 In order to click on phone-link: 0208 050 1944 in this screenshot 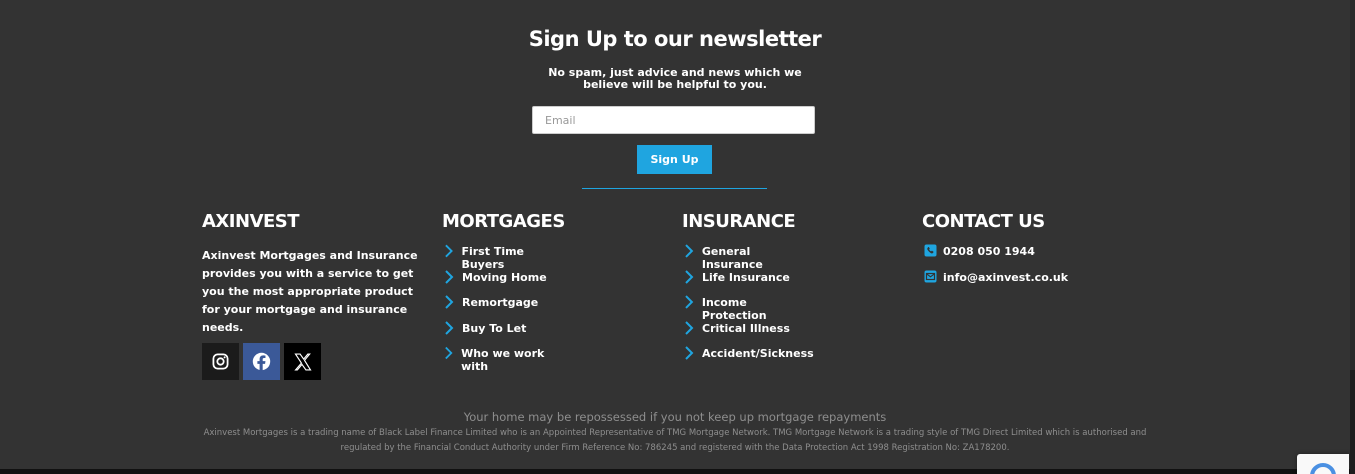, I will do `click(996, 257)`.